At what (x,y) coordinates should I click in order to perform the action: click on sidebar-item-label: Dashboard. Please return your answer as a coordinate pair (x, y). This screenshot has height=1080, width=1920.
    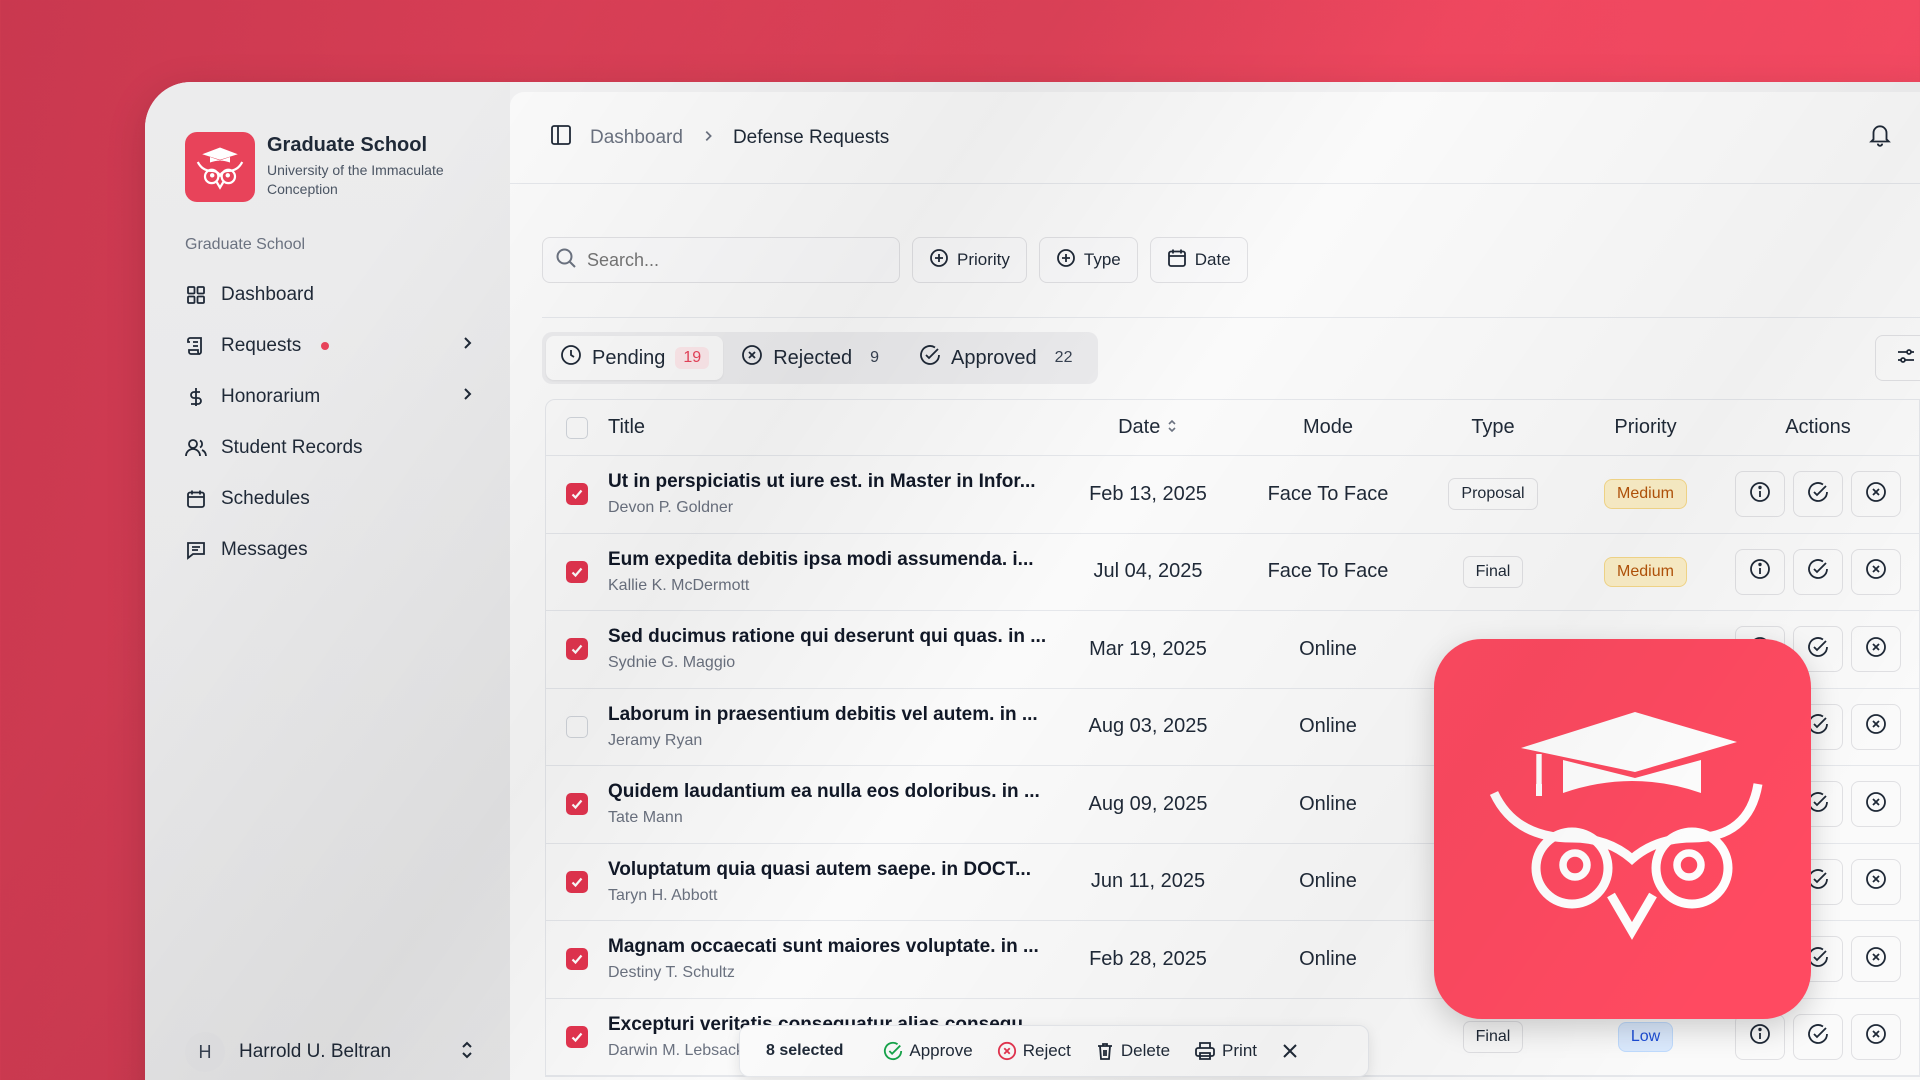
    Looking at the image, I should click on (267, 294).